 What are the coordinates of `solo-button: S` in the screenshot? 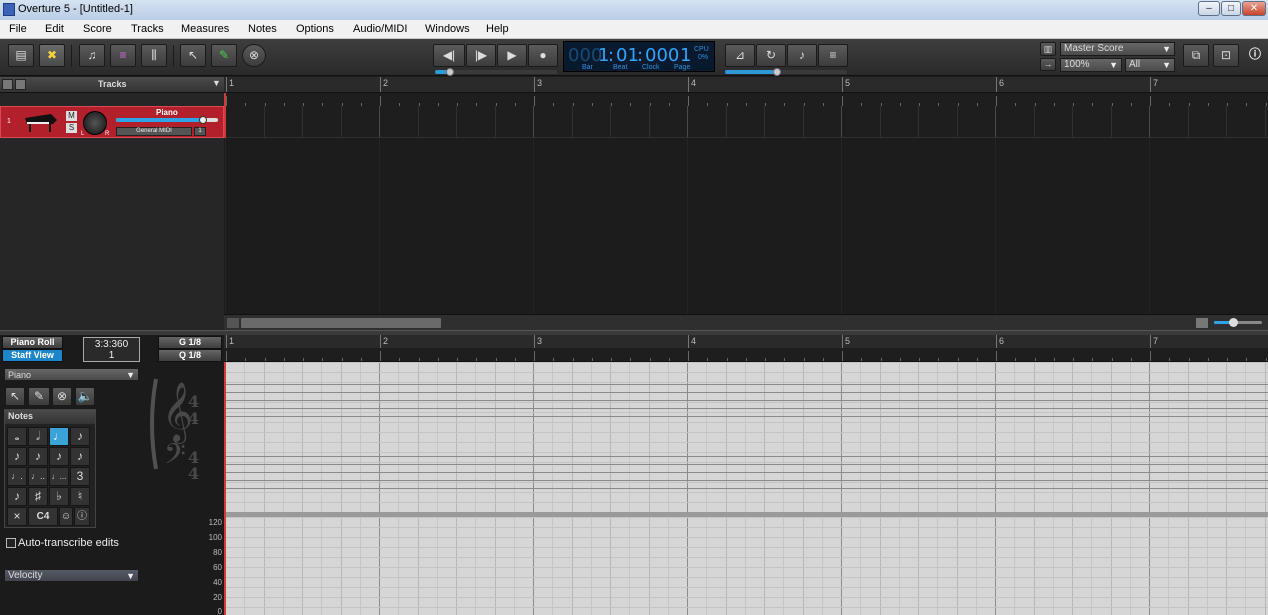 It's located at (71, 128).